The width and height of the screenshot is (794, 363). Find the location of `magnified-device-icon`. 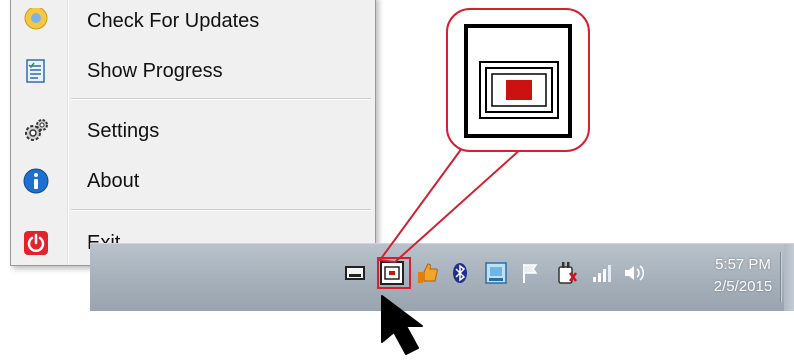

magnified-device-icon is located at coordinates (518, 81).